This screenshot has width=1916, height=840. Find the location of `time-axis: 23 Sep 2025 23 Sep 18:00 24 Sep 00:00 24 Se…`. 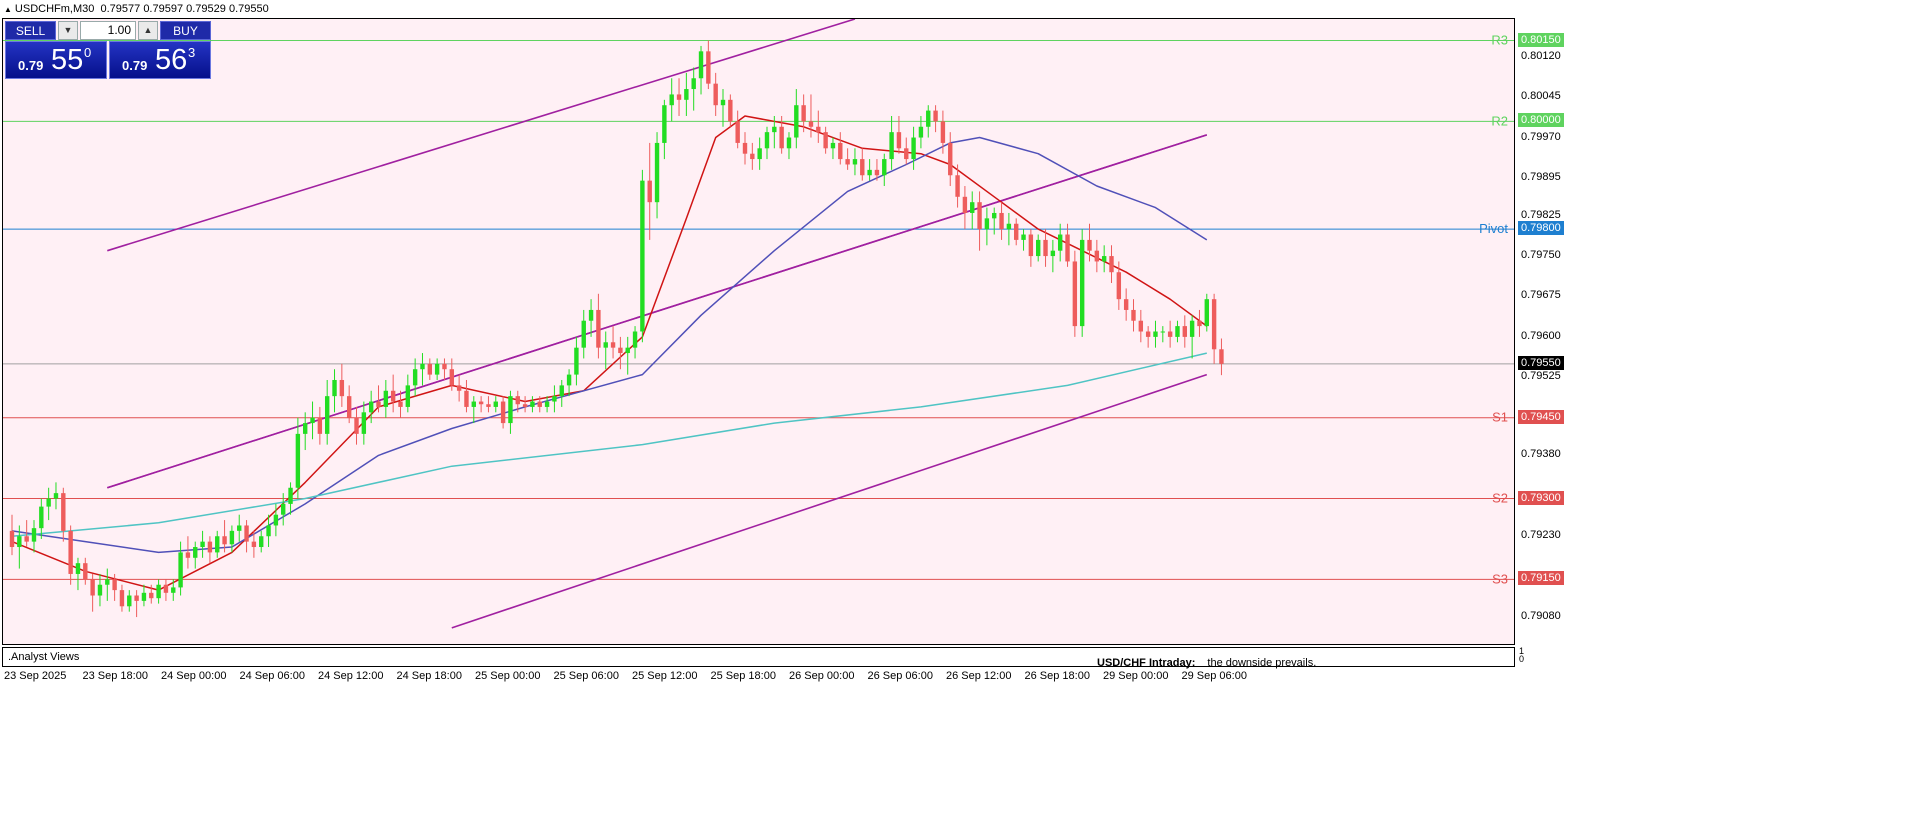

time-axis: 23 Sep 2025 23 Sep 18:00 24 Sep 00:00 24 Se… is located at coordinates (758, 678).